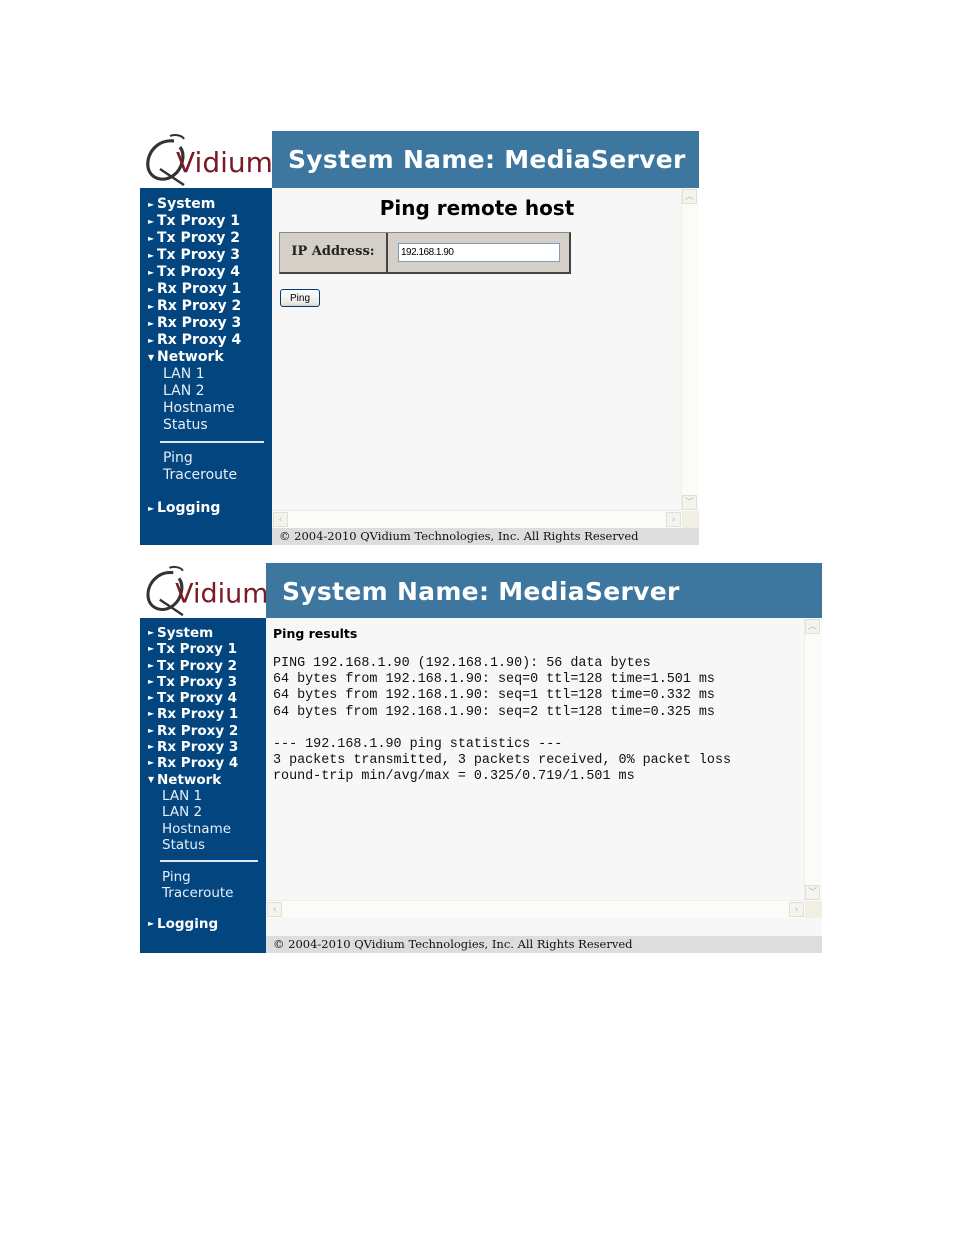 The height and width of the screenshot is (1235, 954). Describe the element at coordinates (199, 272) in the screenshot. I see `sidebar-item-label: Tx Proxy 4` at that location.